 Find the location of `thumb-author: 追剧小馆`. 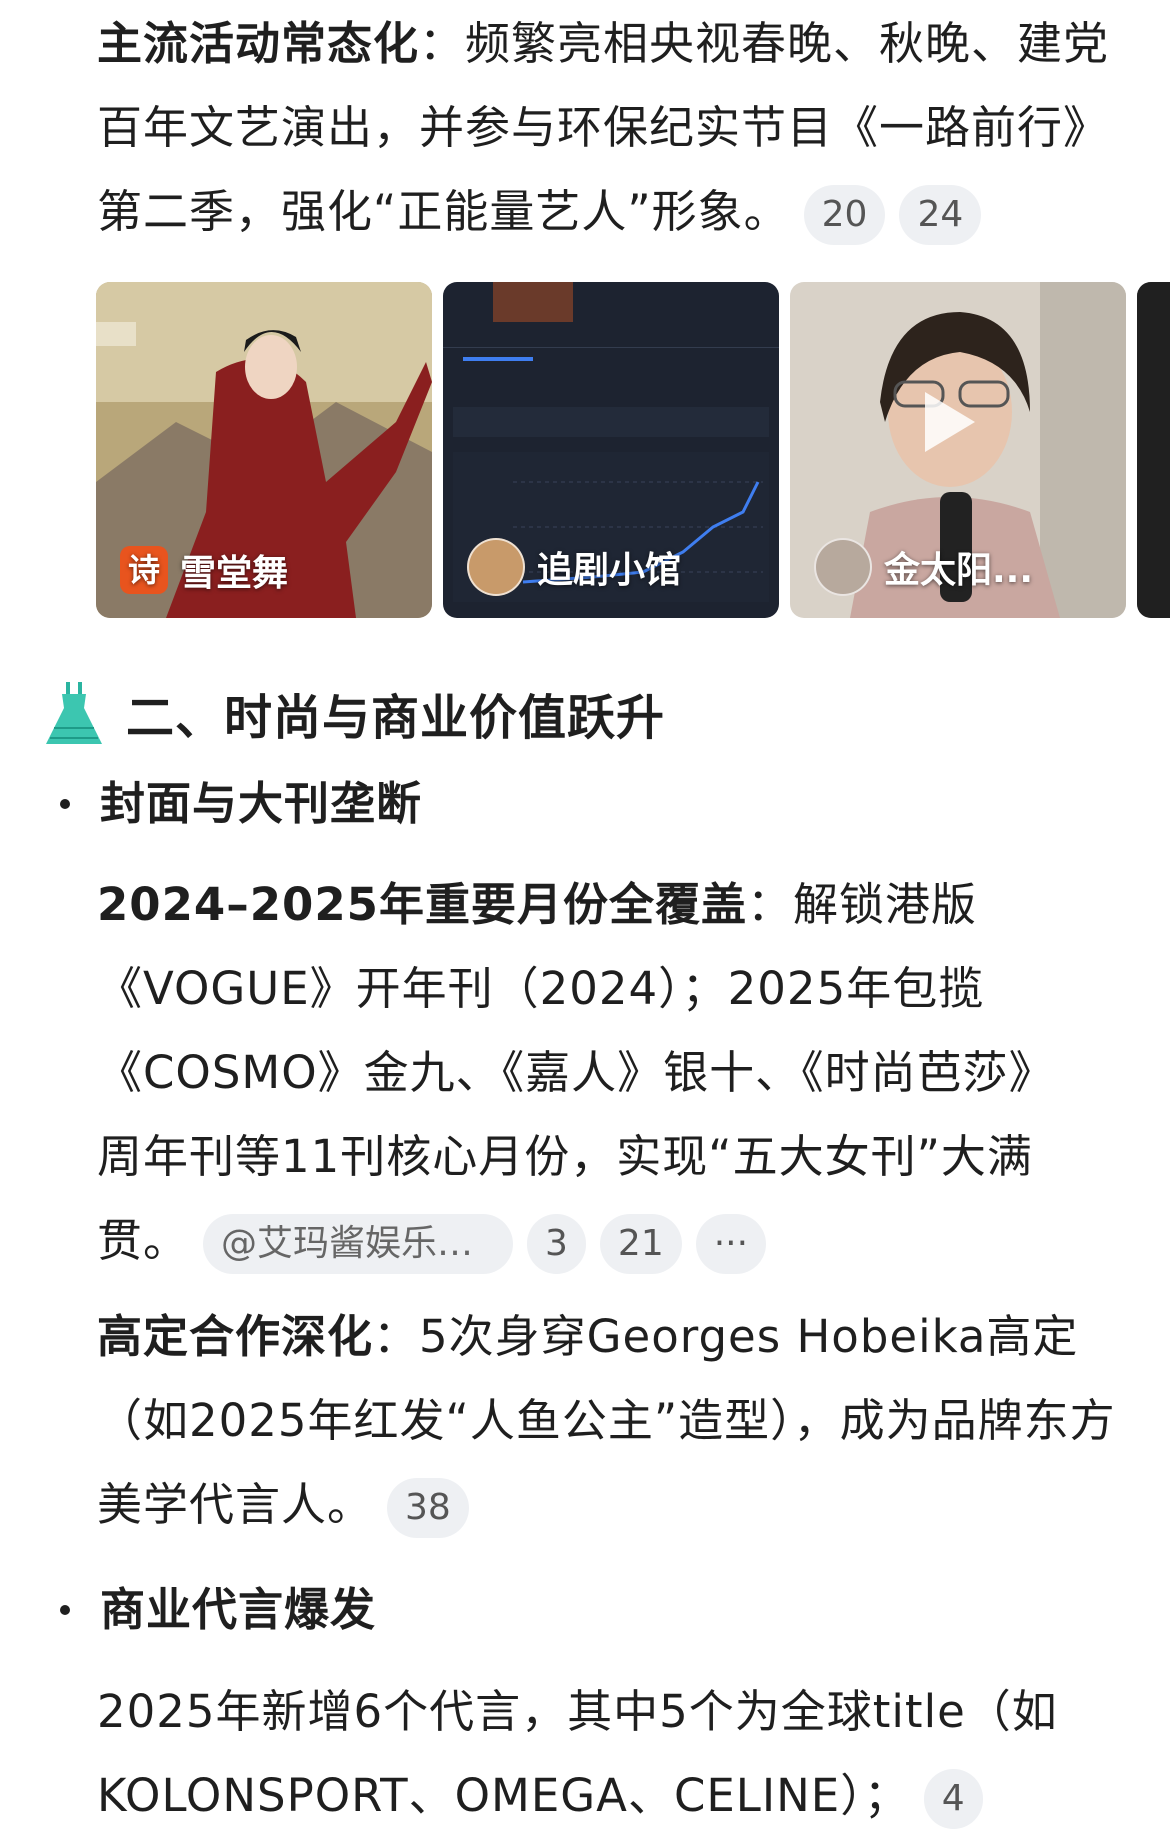

thumb-author: 追剧小馆 is located at coordinates (574, 567).